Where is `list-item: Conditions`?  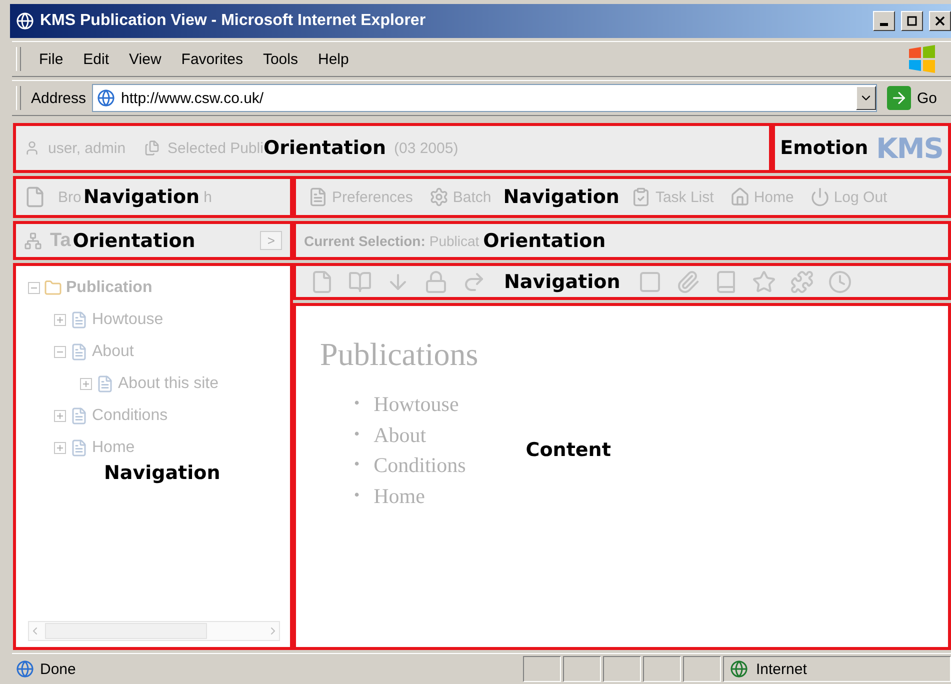 list-item: Conditions is located at coordinates (420, 465).